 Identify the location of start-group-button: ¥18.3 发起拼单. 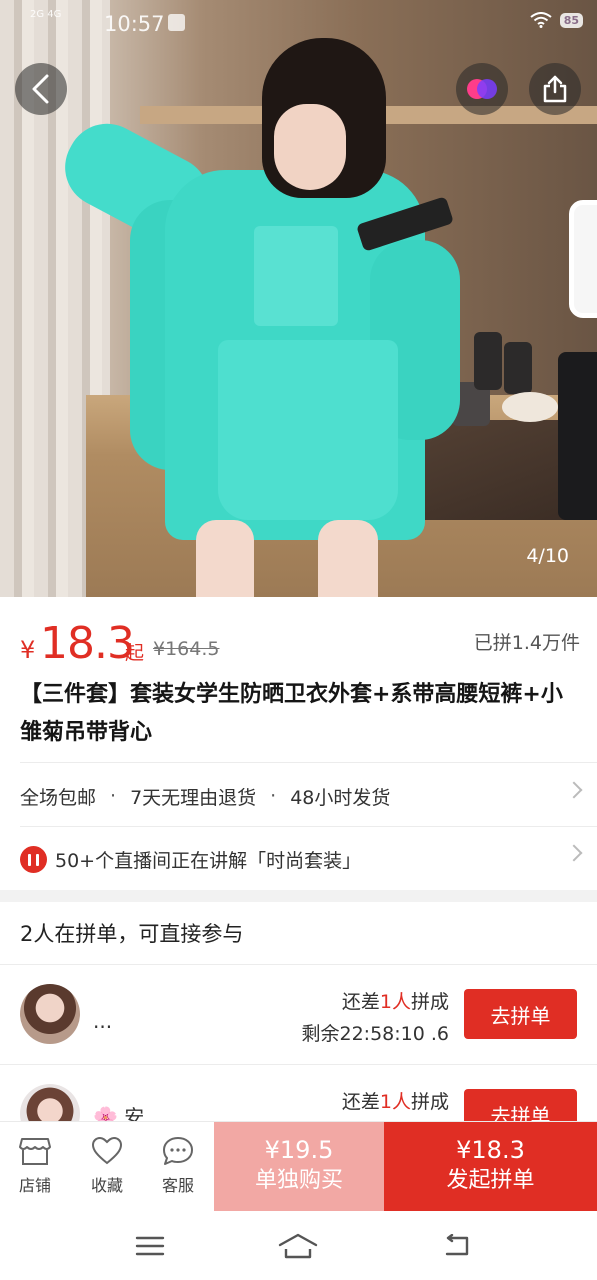
(490, 1167).